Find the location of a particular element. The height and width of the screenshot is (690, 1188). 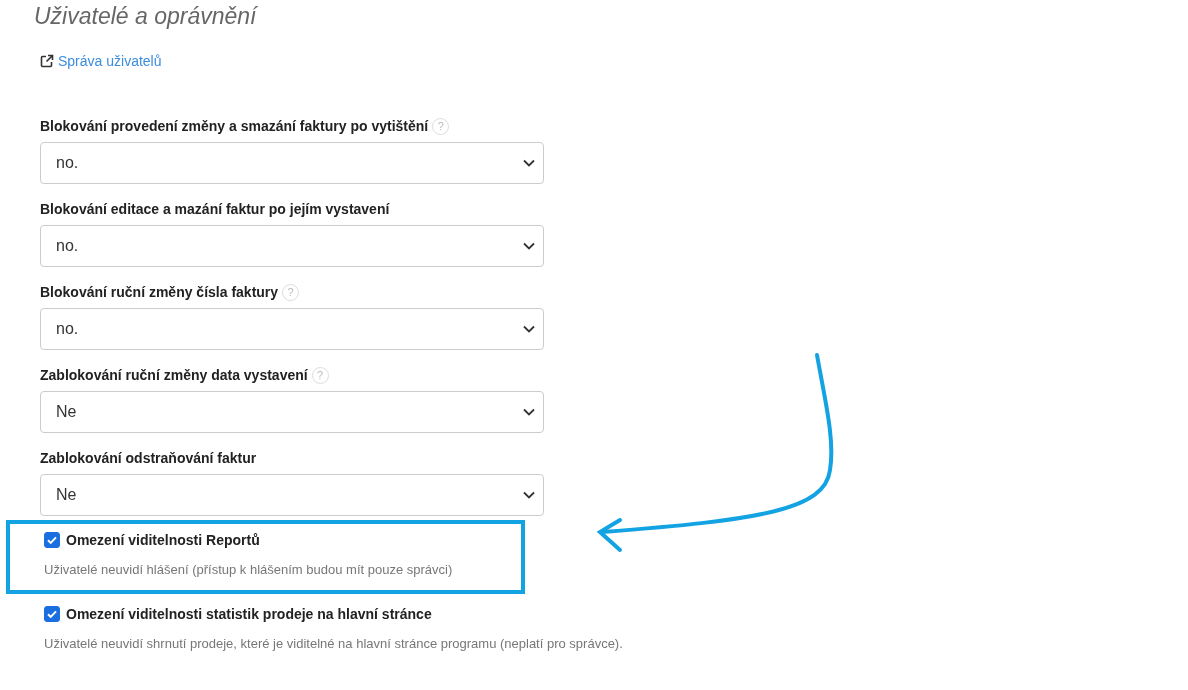

field-label: Zablokování odstraňování faktur is located at coordinates (148, 458).